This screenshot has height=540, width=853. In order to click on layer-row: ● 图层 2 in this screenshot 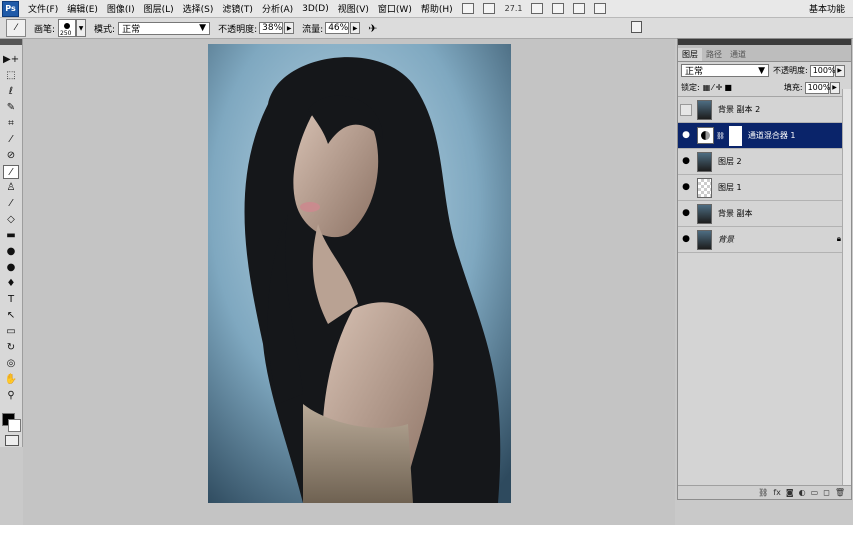, I will do `click(764, 162)`.